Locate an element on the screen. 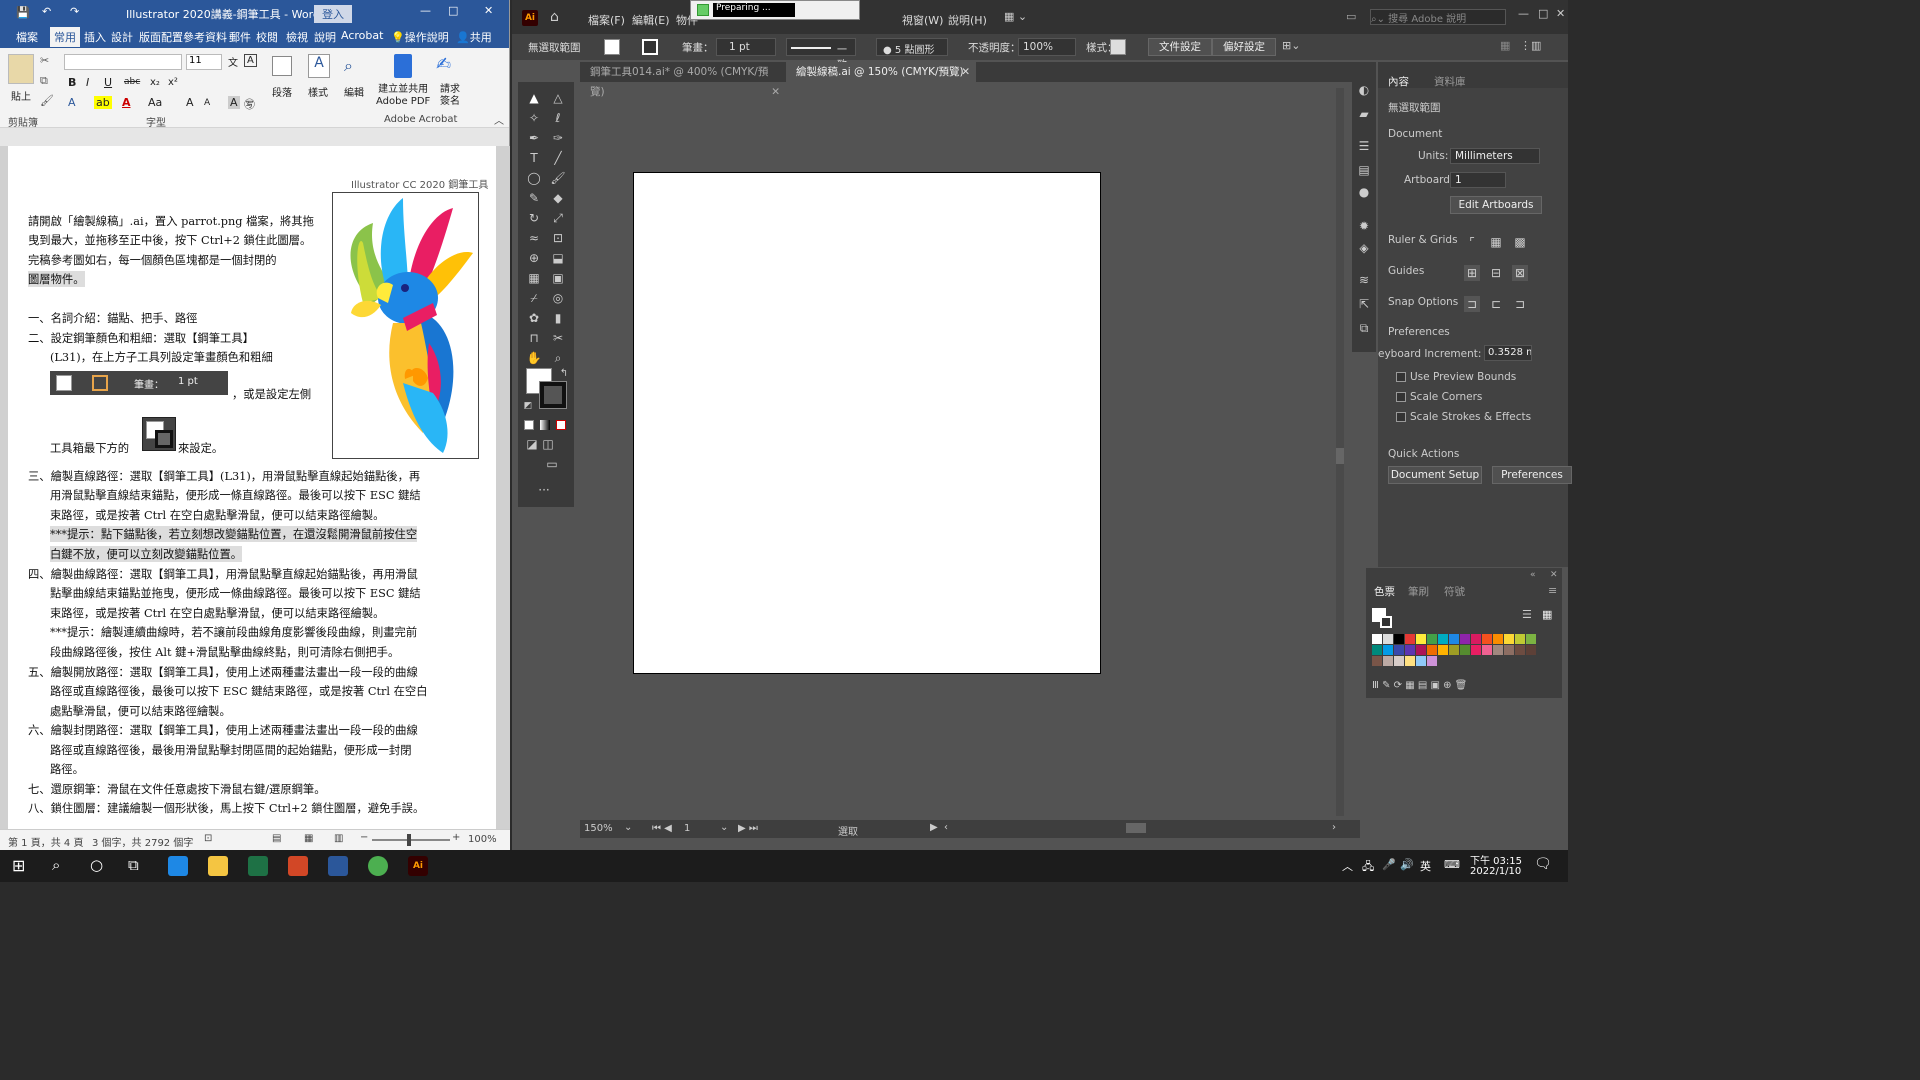 The height and width of the screenshot is (1080, 1920). artboard-tool-icon: ⊓ is located at coordinates (534, 338).